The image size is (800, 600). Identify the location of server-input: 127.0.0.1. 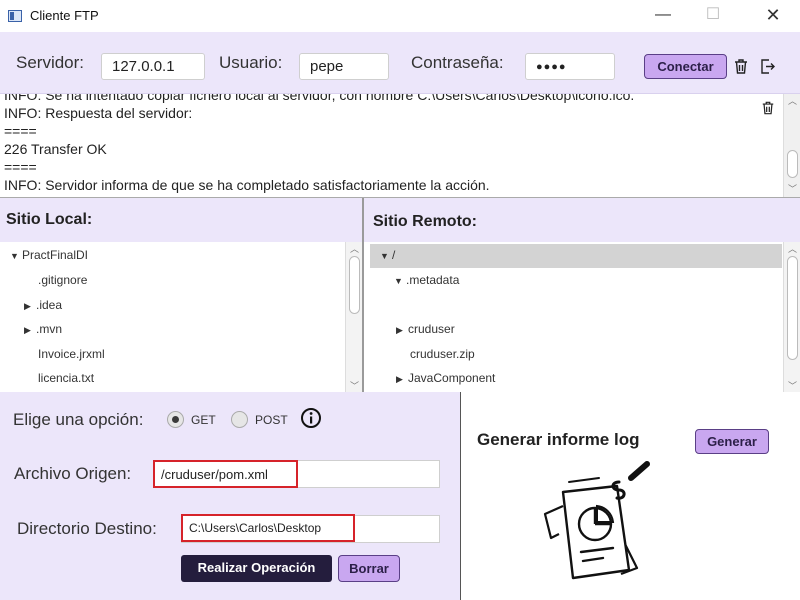
(153, 66).